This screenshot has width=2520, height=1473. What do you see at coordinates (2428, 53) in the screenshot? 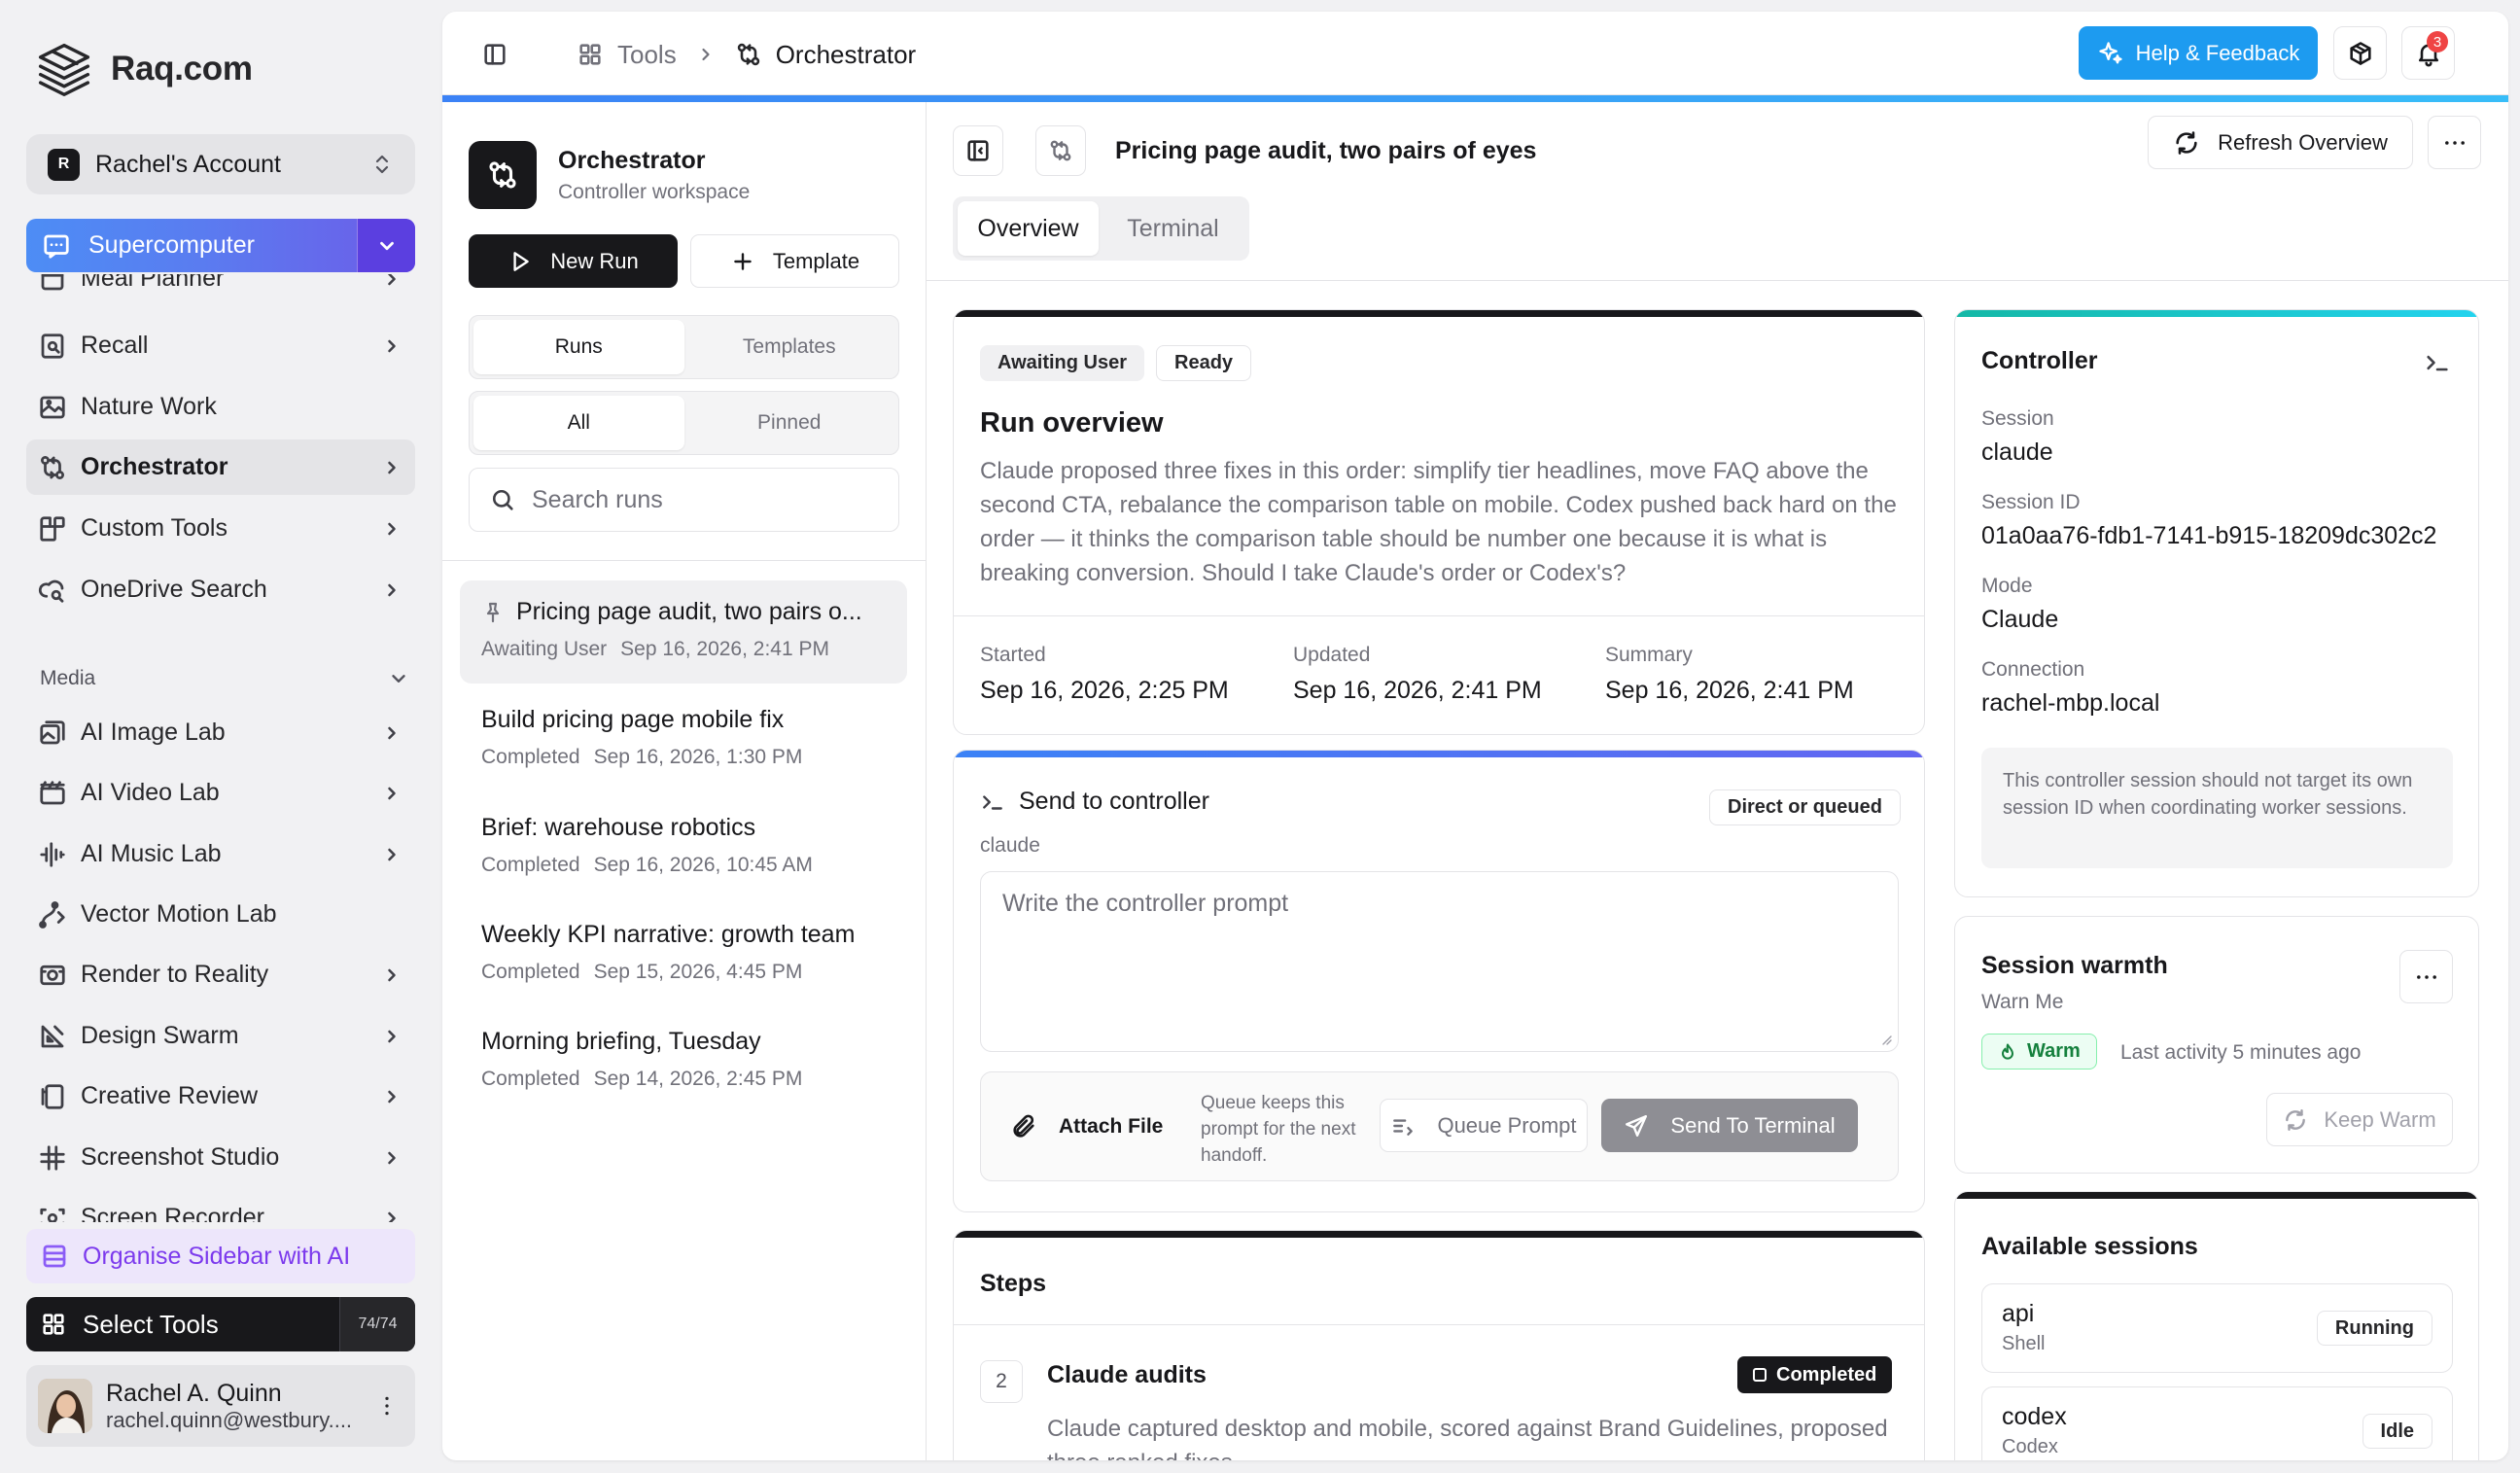
I see `notifications-button: 3` at bounding box center [2428, 53].